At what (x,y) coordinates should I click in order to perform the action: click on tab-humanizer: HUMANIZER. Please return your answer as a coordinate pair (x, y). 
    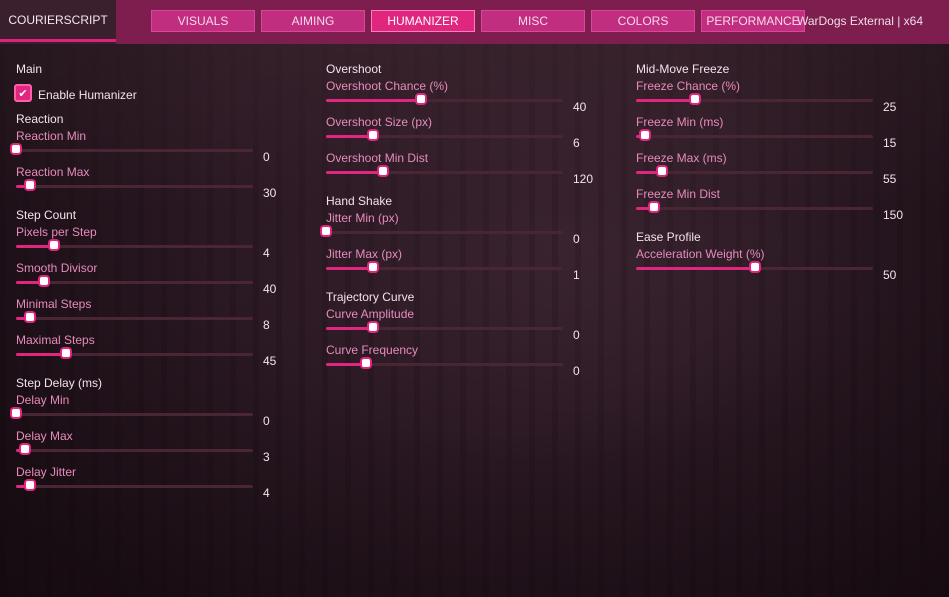
    Looking at the image, I should click on (423, 21).